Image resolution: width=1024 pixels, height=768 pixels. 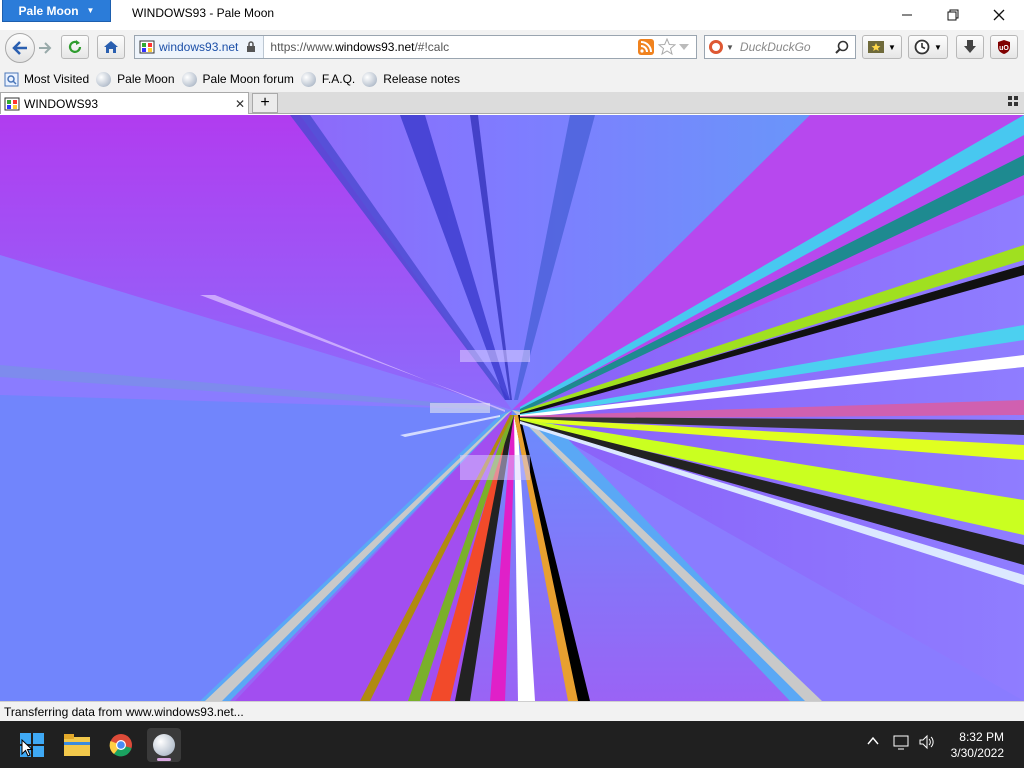 What do you see at coordinates (730, 47) in the screenshot?
I see `search-engine-dropdown-icon: ▼` at bounding box center [730, 47].